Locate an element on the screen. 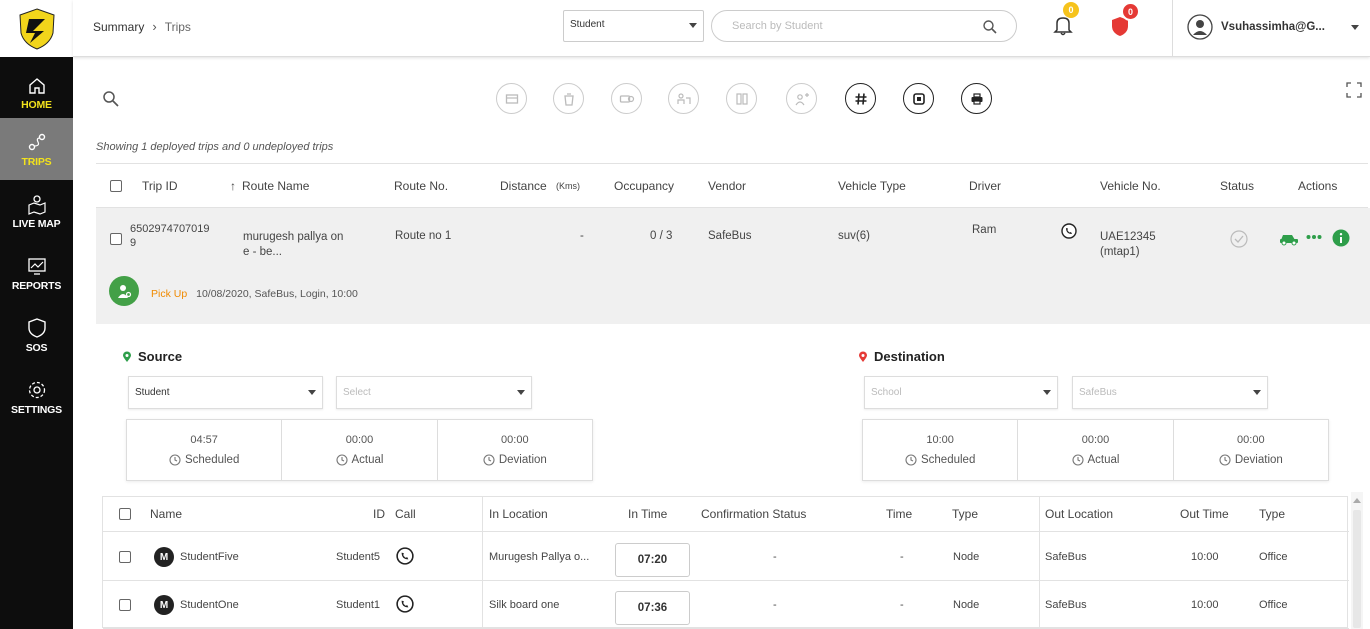 This screenshot has height=629, width=1370. col-route-no: Route No. is located at coordinates (421, 186).